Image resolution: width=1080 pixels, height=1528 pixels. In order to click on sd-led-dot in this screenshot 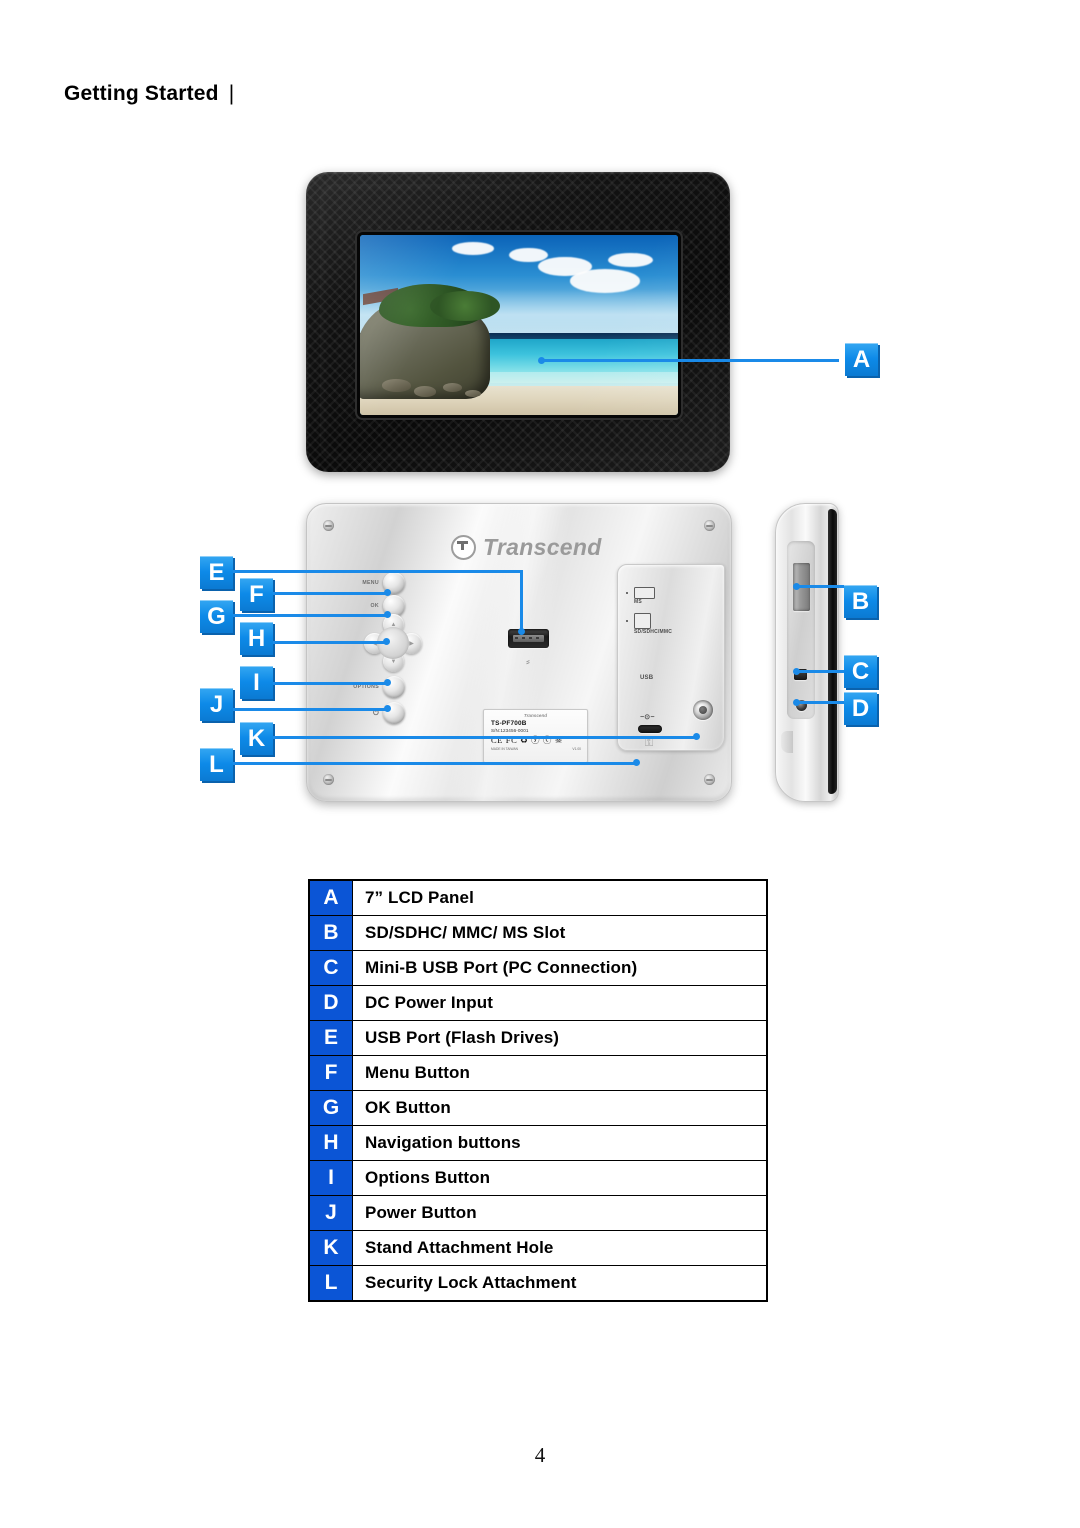, I will do `click(627, 621)`.